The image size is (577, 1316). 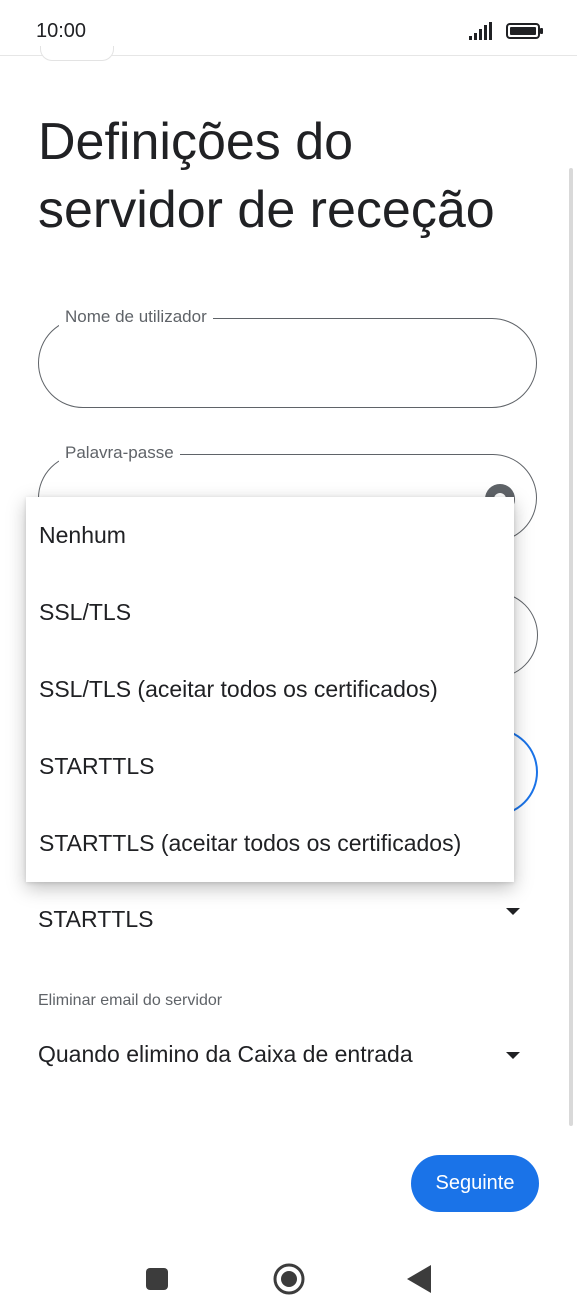 I want to click on menu-item-ssl-tls-accept-all: SSL/TLS (aceitar todos os certificados), so click(x=270, y=689).